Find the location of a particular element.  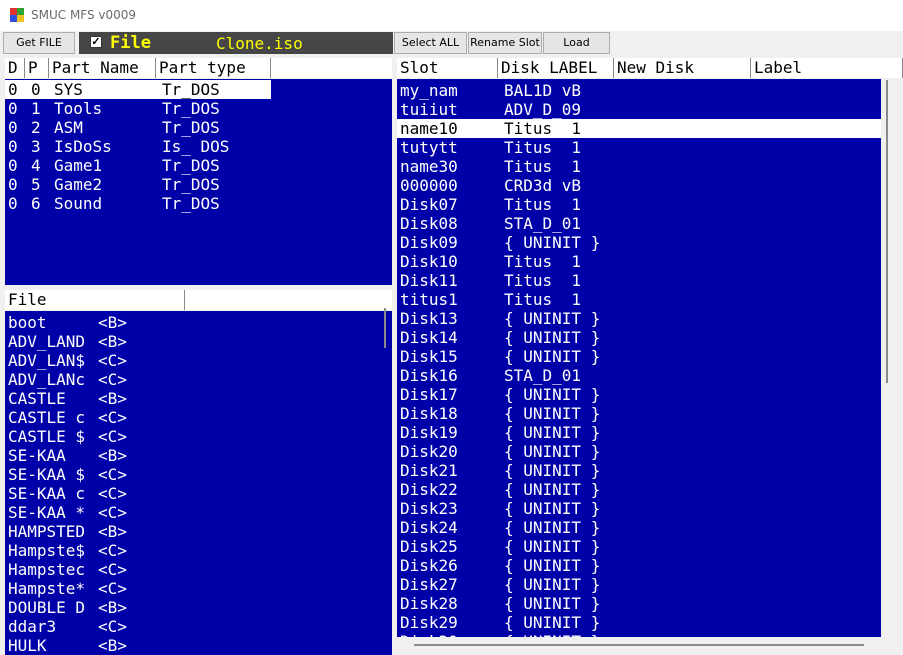

file-row: SE-KAA <B> is located at coordinates (195, 455).